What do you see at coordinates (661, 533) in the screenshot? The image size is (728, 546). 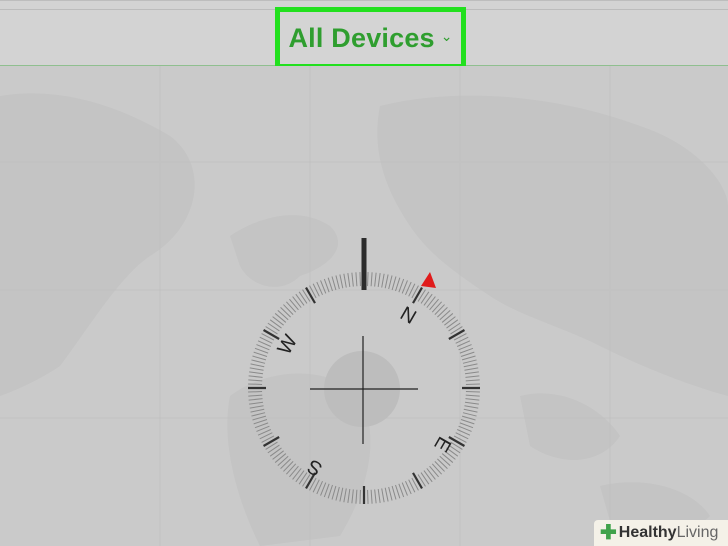 I see `healthy-living-watermark: ✚ HealthyLiving` at bounding box center [661, 533].